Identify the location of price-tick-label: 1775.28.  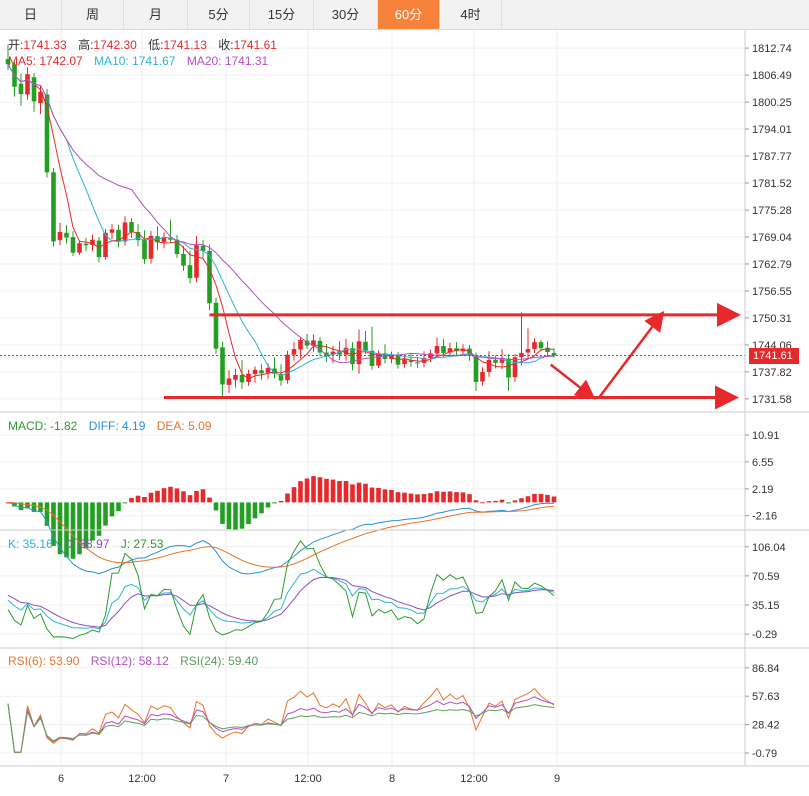
(772, 211).